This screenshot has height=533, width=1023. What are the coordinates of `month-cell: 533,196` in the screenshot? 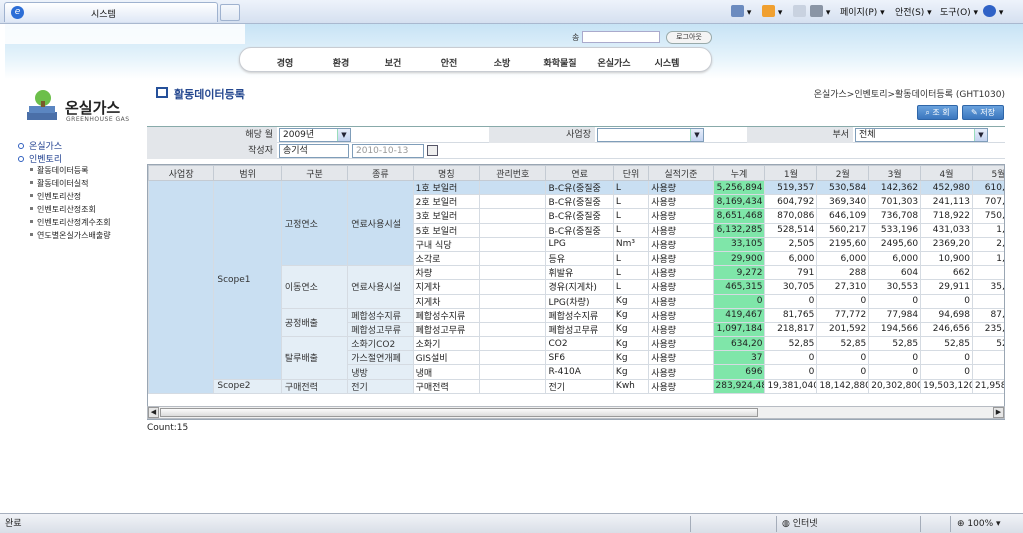 It's located at (895, 230).